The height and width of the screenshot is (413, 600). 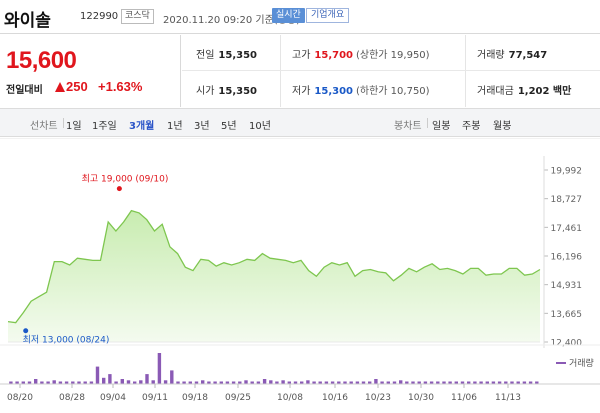 What do you see at coordinates (408, 124) in the screenshot?
I see `tab-candle-chart: 봉차트` at bounding box center [408, 124].